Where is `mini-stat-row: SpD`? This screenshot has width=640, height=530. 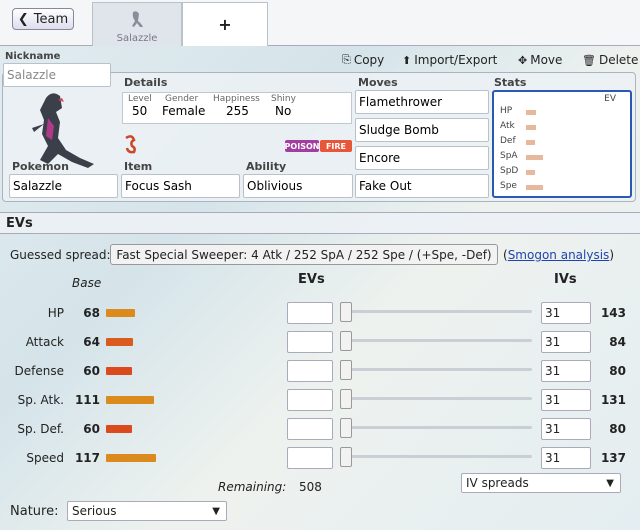
mini-stat-row: SpD is located at coordinates (517, 171).